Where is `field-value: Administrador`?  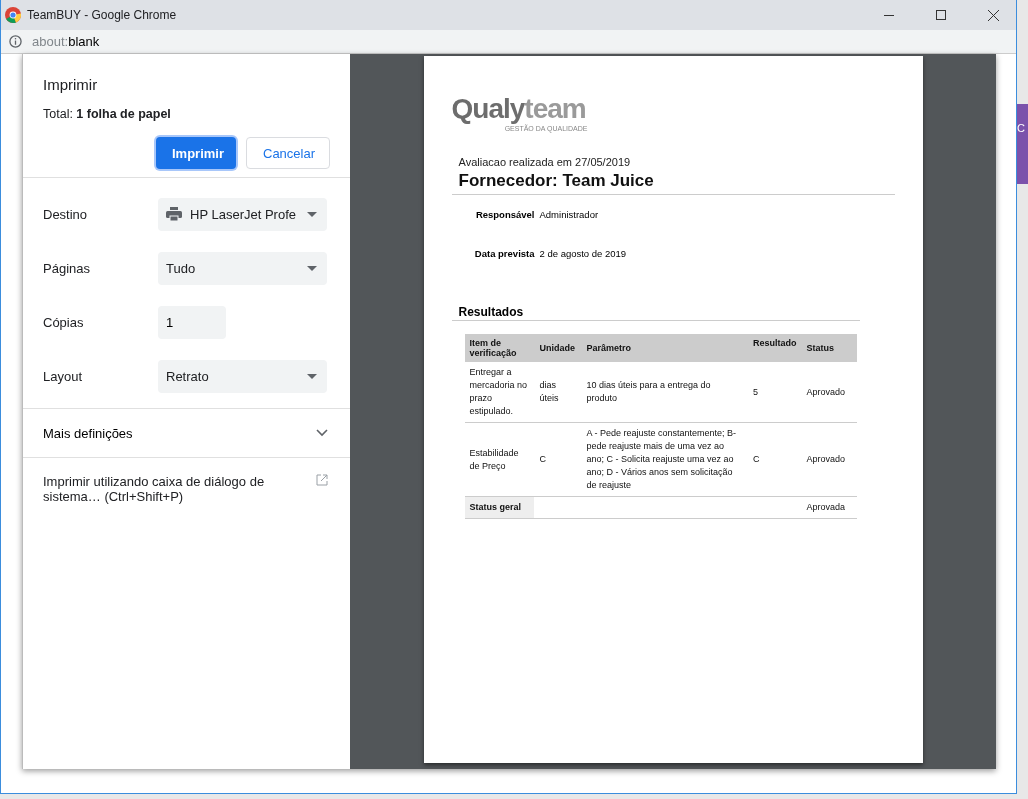
field-value: Administrador is located at coordinates (569, 214).